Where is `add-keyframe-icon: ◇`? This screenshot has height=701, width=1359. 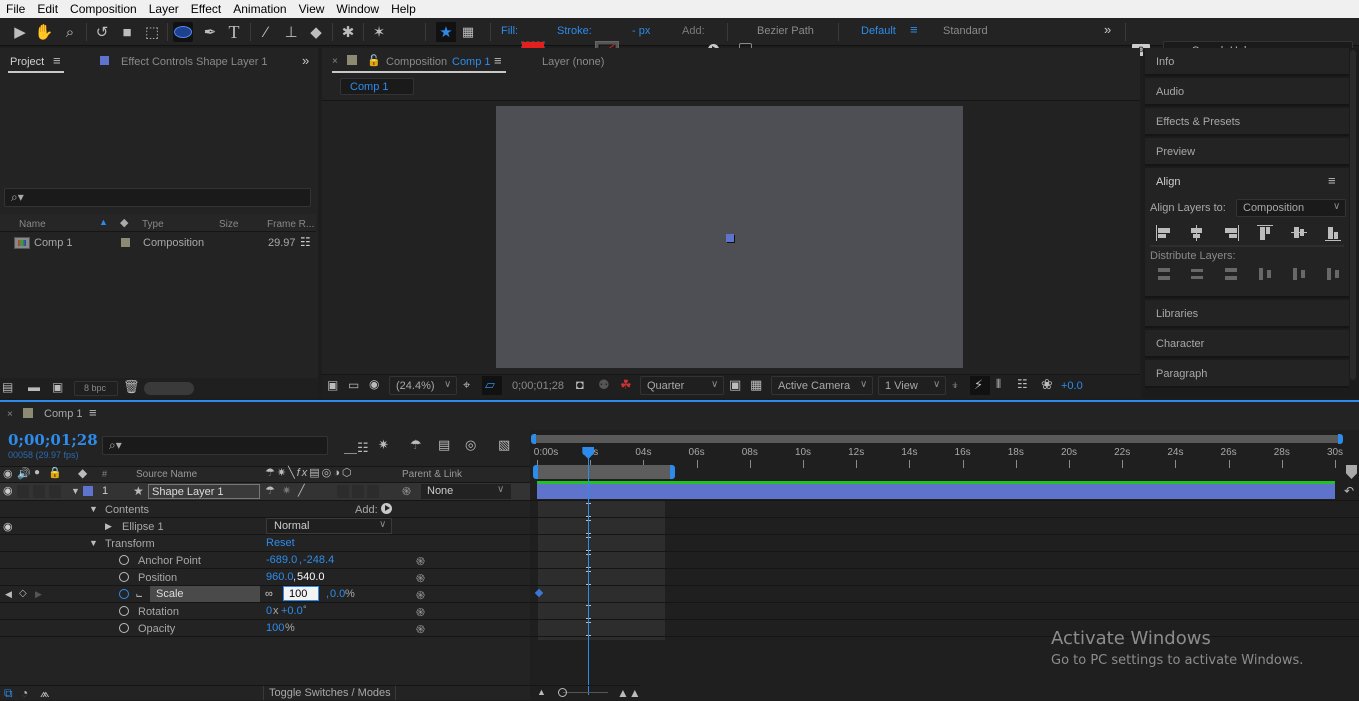 add-keyframe-icon: ◇ is located at coordinates (23, 593).